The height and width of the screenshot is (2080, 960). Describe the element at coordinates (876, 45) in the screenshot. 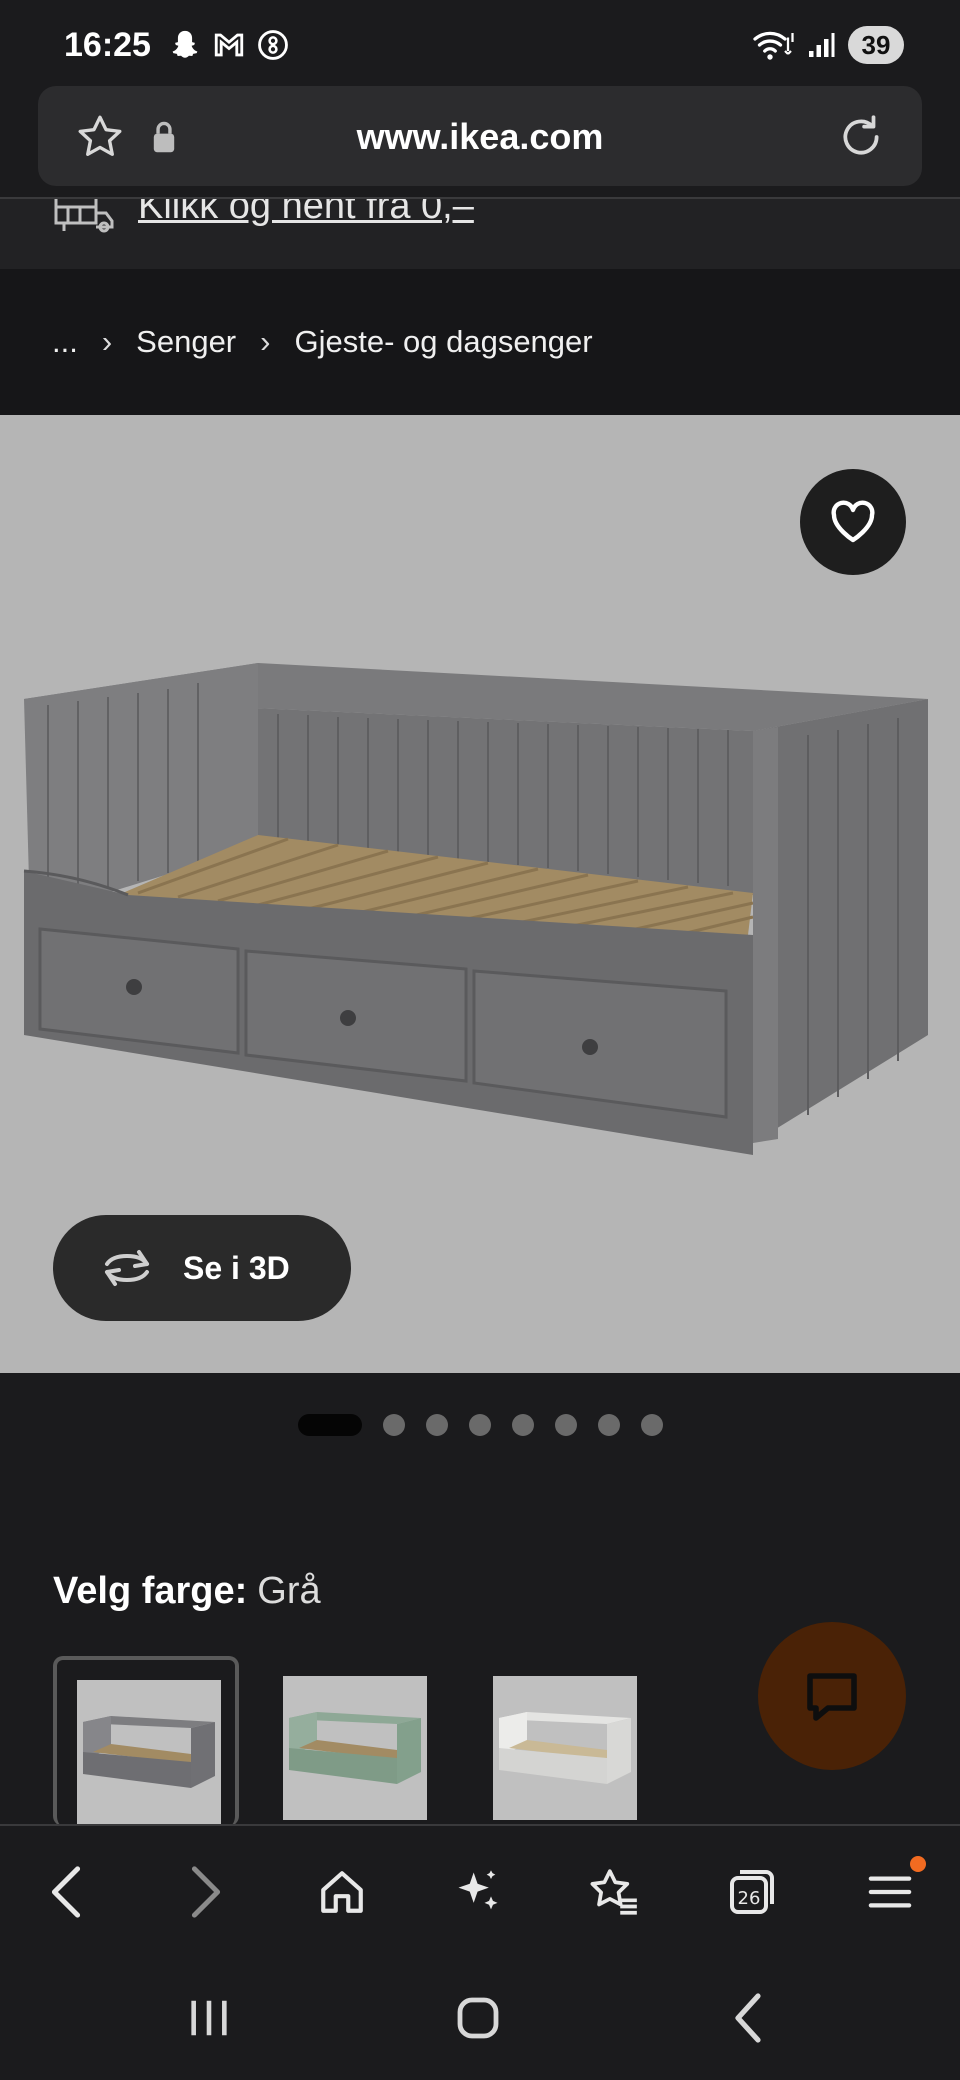

I see `battery-icon: 39` at that location.